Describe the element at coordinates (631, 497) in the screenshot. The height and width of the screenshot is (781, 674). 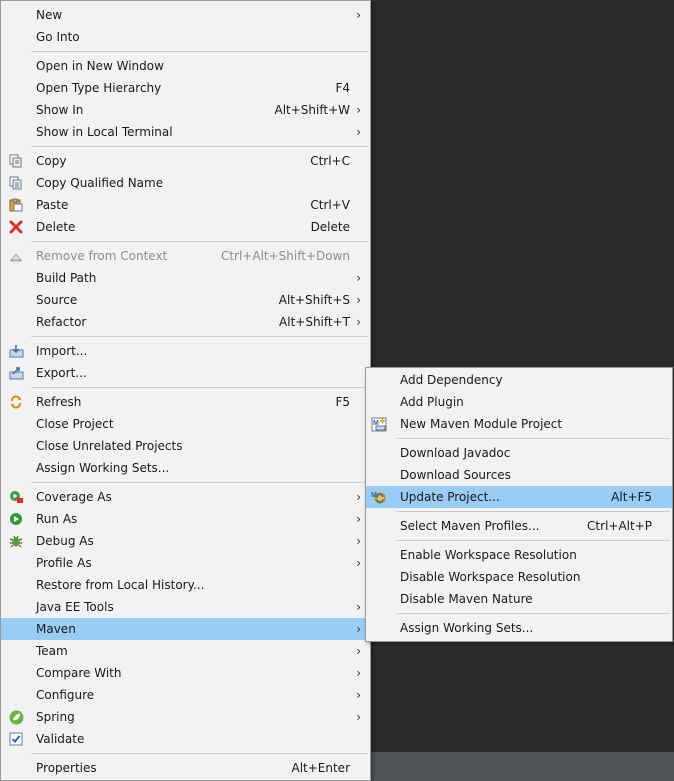
I see `menu-item-shortcut: Alt+F5` at that location.